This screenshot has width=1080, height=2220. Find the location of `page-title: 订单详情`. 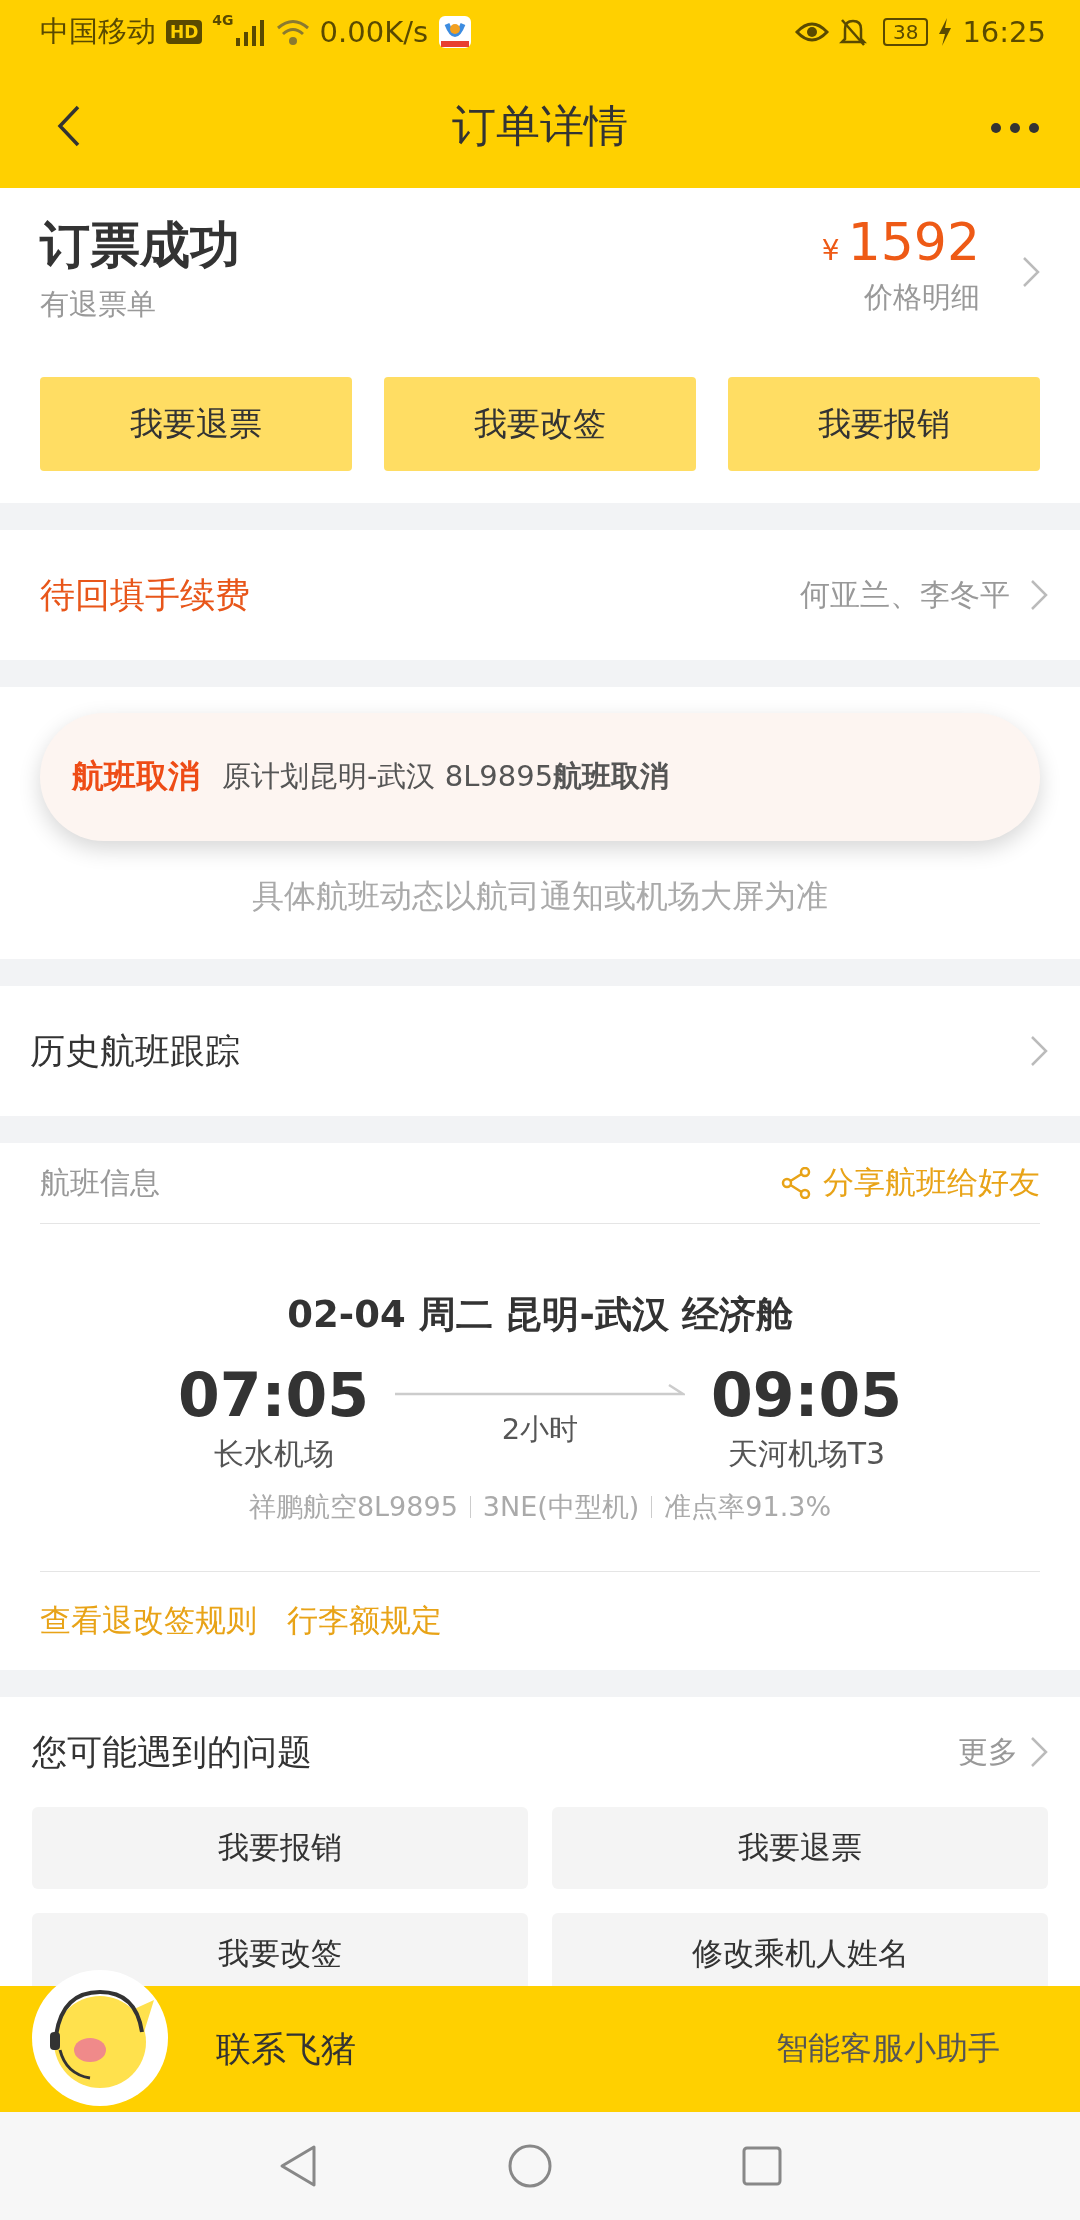

page-title: 订单详情 is located at coordinates (540, 125).